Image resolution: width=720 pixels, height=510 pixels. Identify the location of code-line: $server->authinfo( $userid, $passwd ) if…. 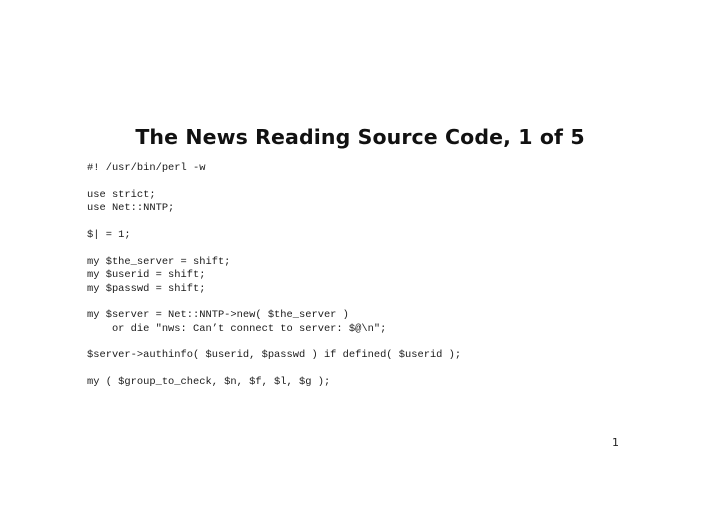
(274, 355).